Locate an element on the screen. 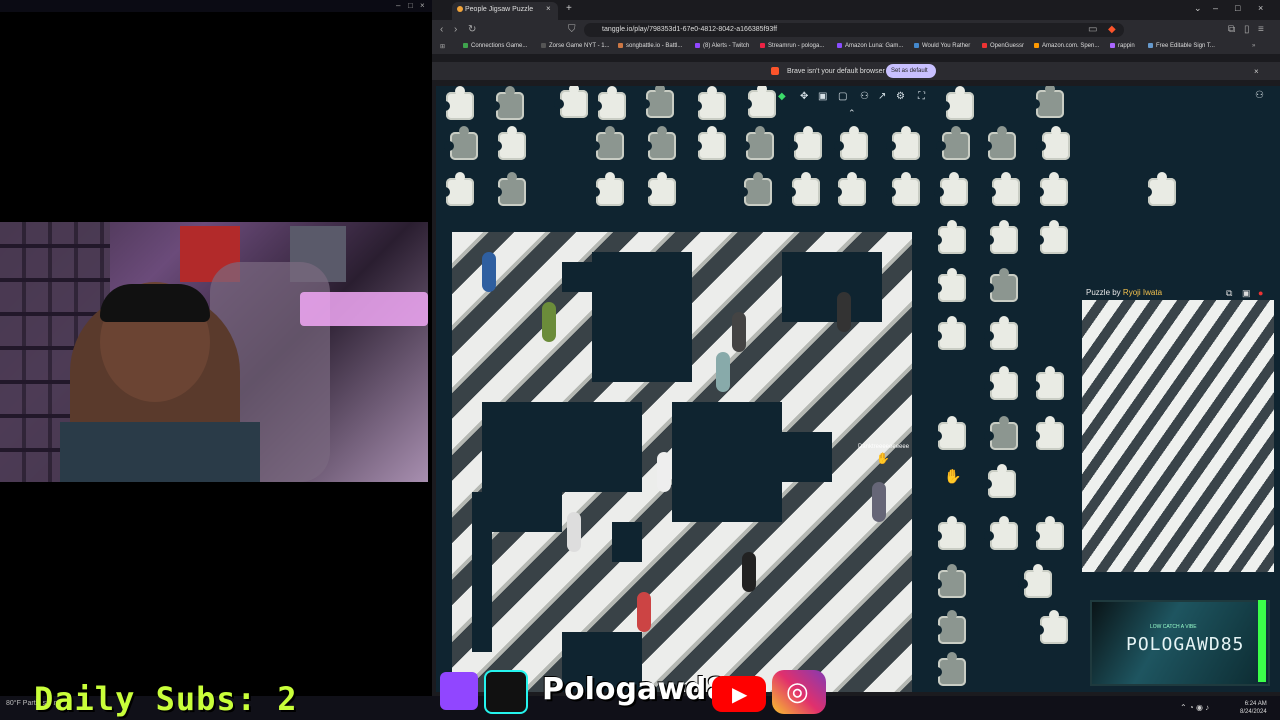 This screenshot has height=720, width=1280. puzzle-logo-icon: ◆ is located at coordinates (782, 96).